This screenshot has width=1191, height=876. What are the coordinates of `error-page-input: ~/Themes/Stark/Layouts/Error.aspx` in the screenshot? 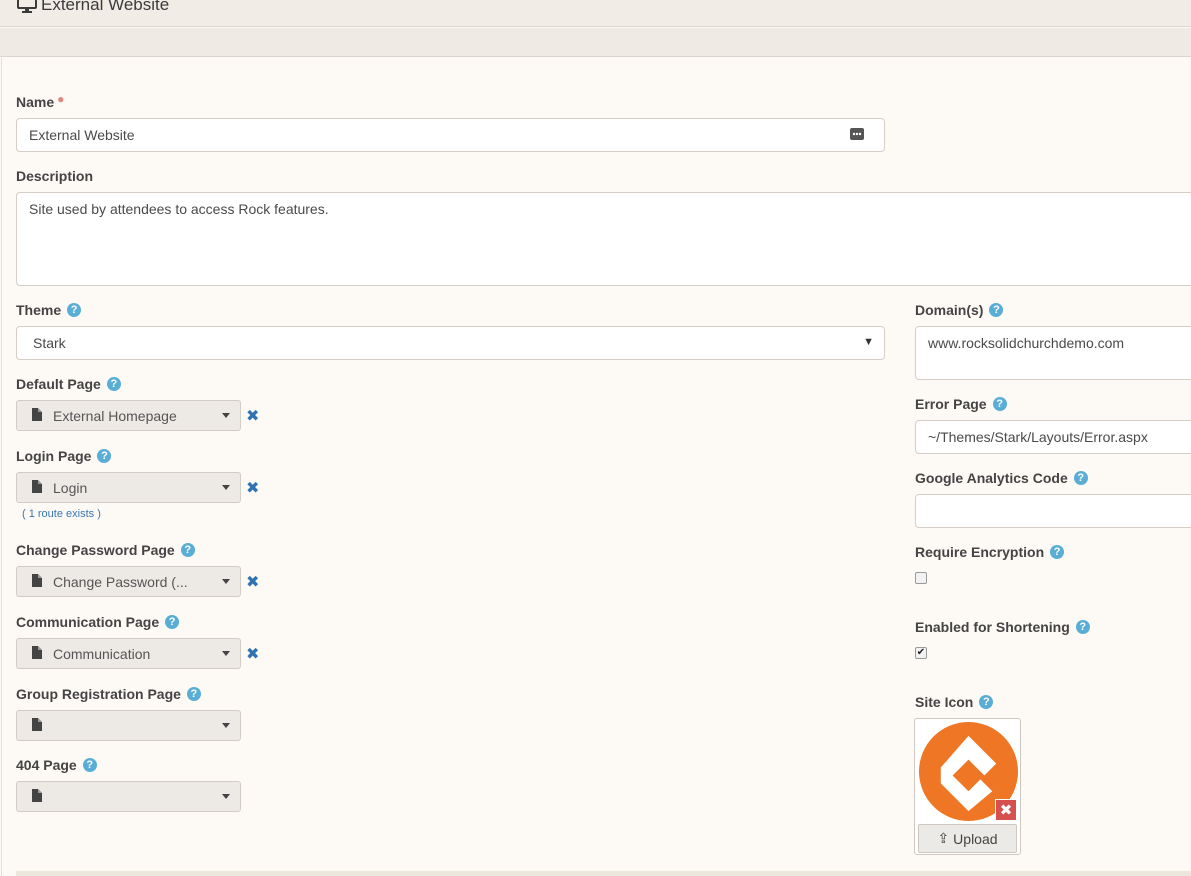 It's located at (1053, 437).